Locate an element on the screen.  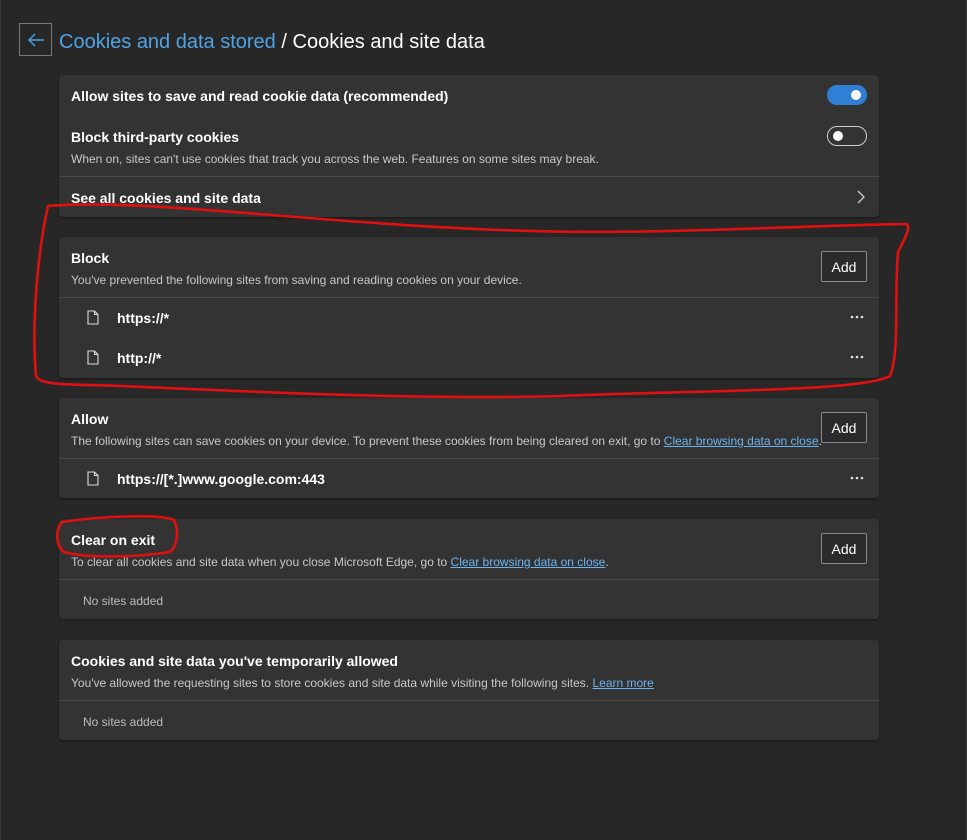
clear-on-exit-title: Clear on exit is located at coordinates (113, 540).